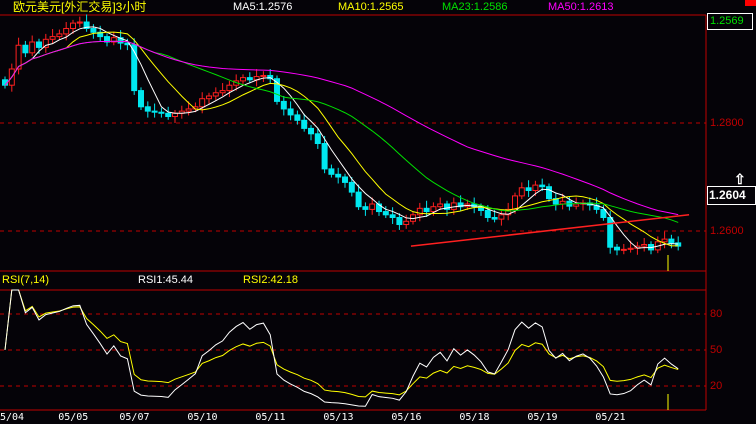  I want to click on rsi-tick-label: 20, so click(716, 386).